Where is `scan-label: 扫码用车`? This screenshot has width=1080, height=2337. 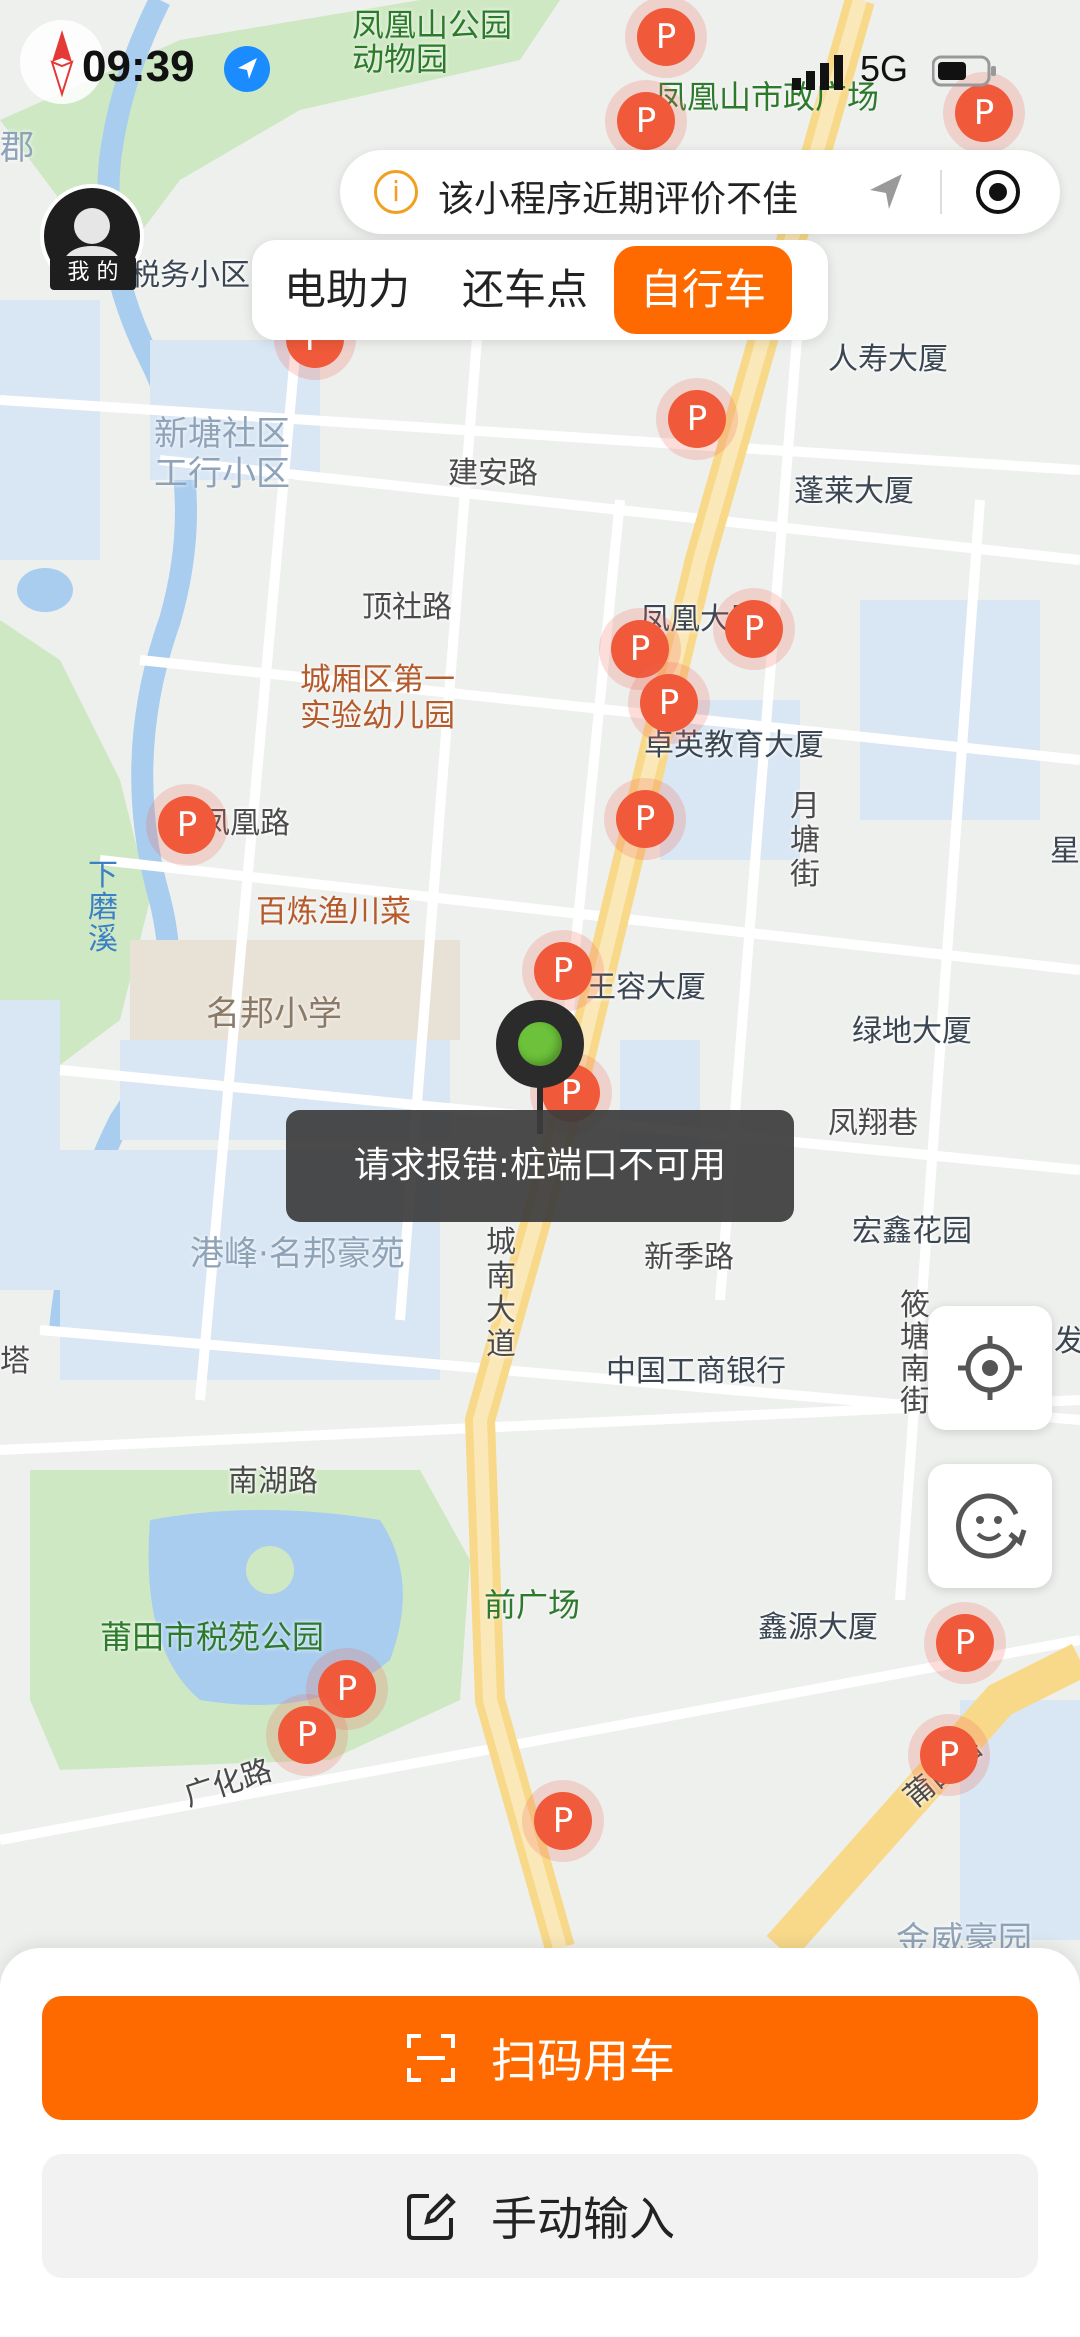 scan-label: 扫码用车 is located at coordinates (583, 2061).